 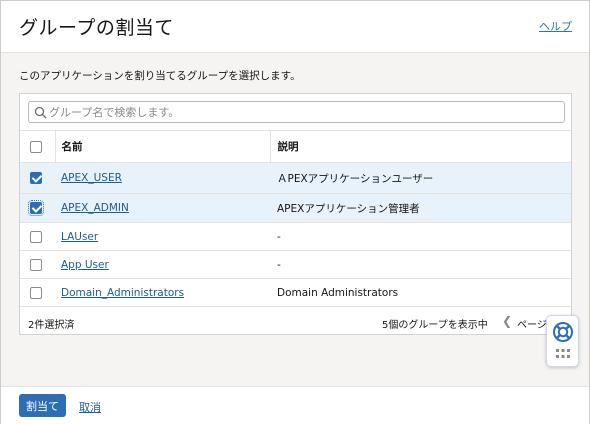 I want to click on group-description: Domain Administrators, so click(x=420, y=292).